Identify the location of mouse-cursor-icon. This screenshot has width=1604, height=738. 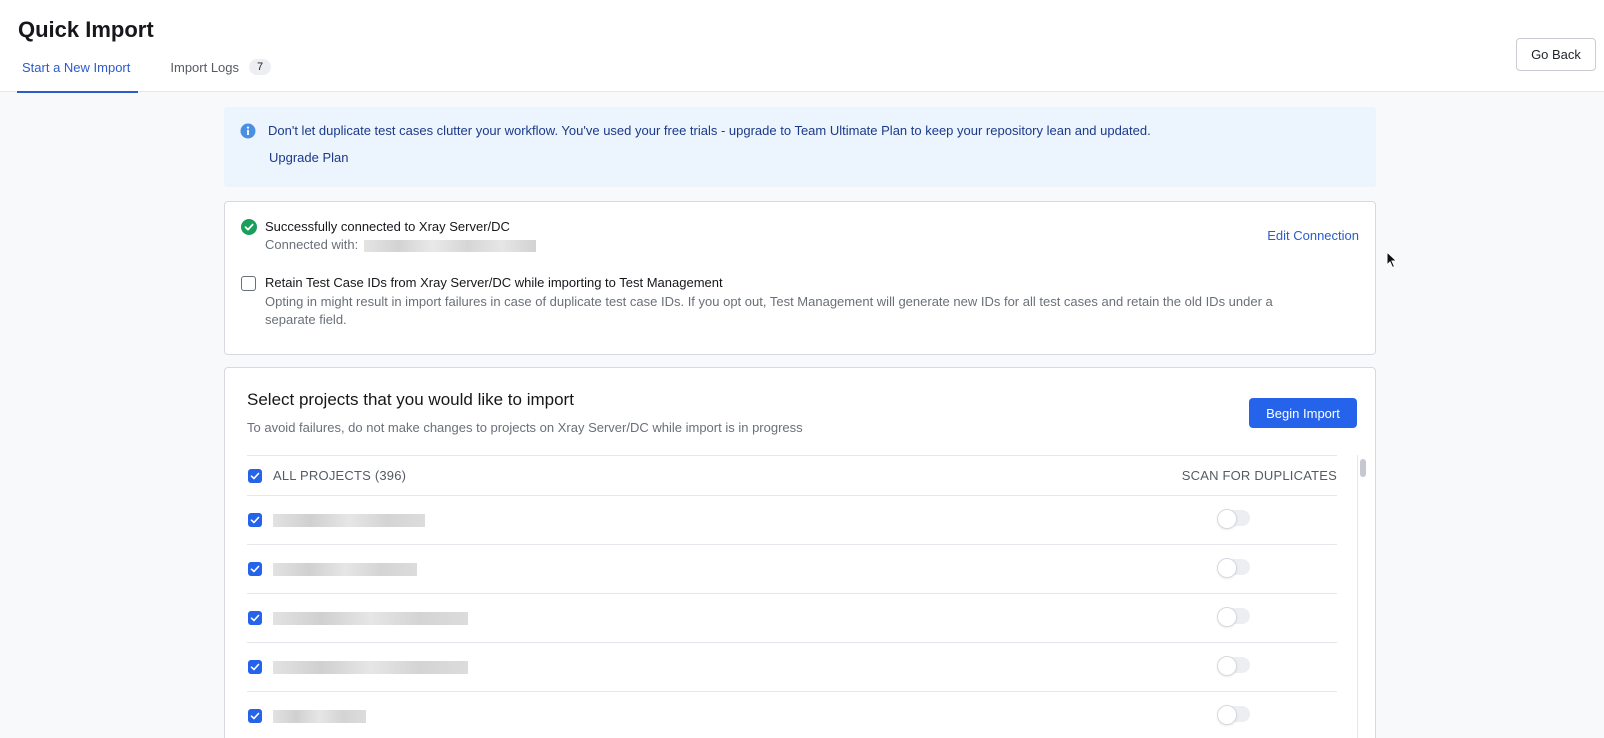
(1392, 260).